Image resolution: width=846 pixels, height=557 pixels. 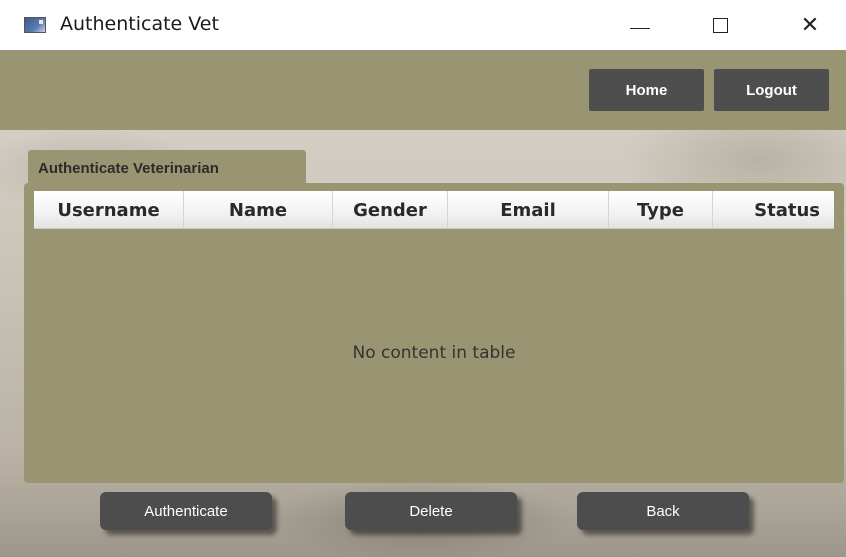 What do you see at coordinates (423, 25) in the screenshot?
I see `title-bar: Authenticate Vet ✕` at bounding box center [423, 25].